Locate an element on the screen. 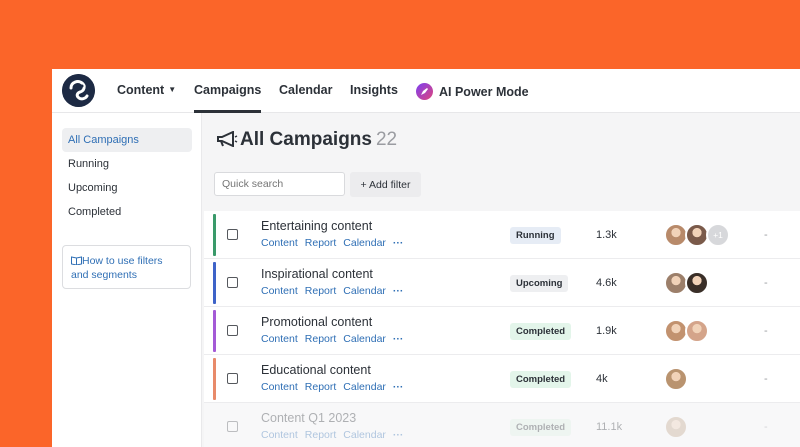 Image resolution: width=800 pixels, height=447 pixels. add-filter-button: + Add filter is located at coordinates (385, 184).